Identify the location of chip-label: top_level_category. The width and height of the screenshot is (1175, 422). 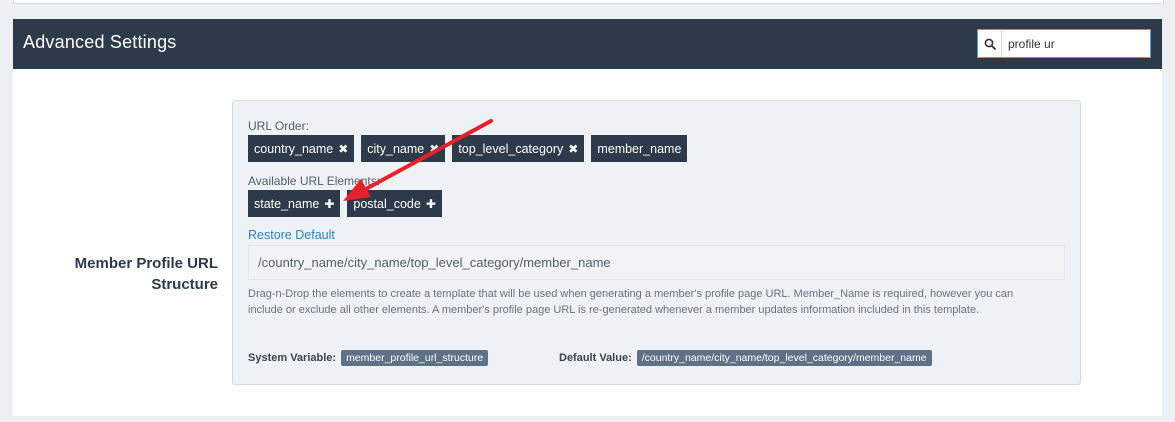
(511, 148).